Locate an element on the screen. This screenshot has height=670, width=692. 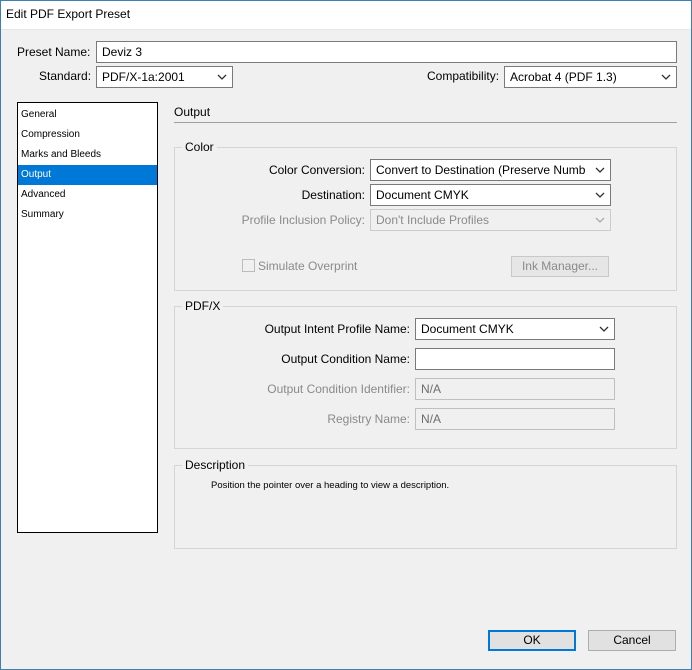
standard-select: PDF/X-1a:2001 is located at coordinates (164, 77).